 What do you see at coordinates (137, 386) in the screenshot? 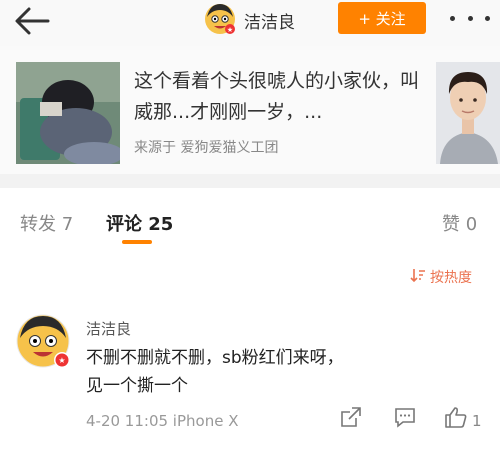
I see `comment-text-line-2: 见一个撕一个` at bounding box center [137, 386].